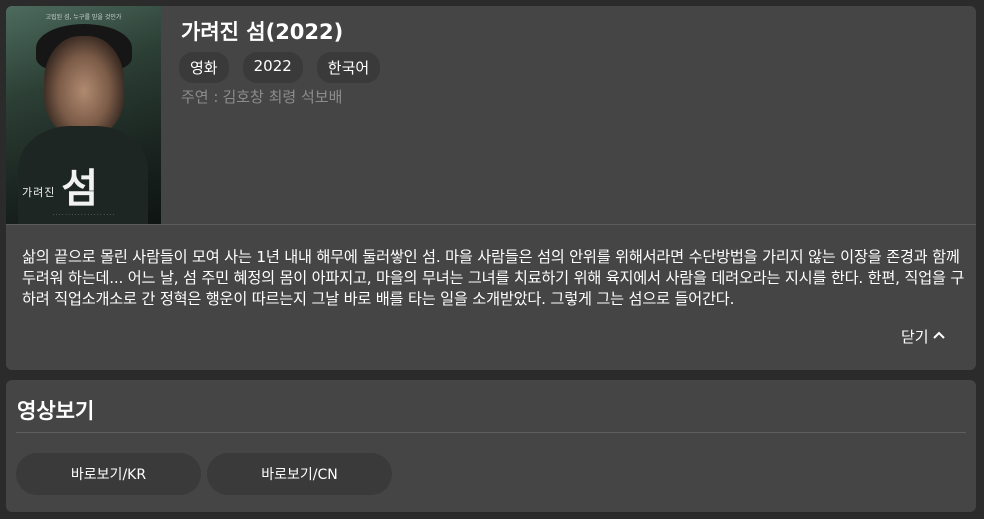 This screenshot has height=519, width=984. Describe the element at coordinates (282, 97) in the screenshot. I see `cast-names: 김호창 최령 석보배` at that location.